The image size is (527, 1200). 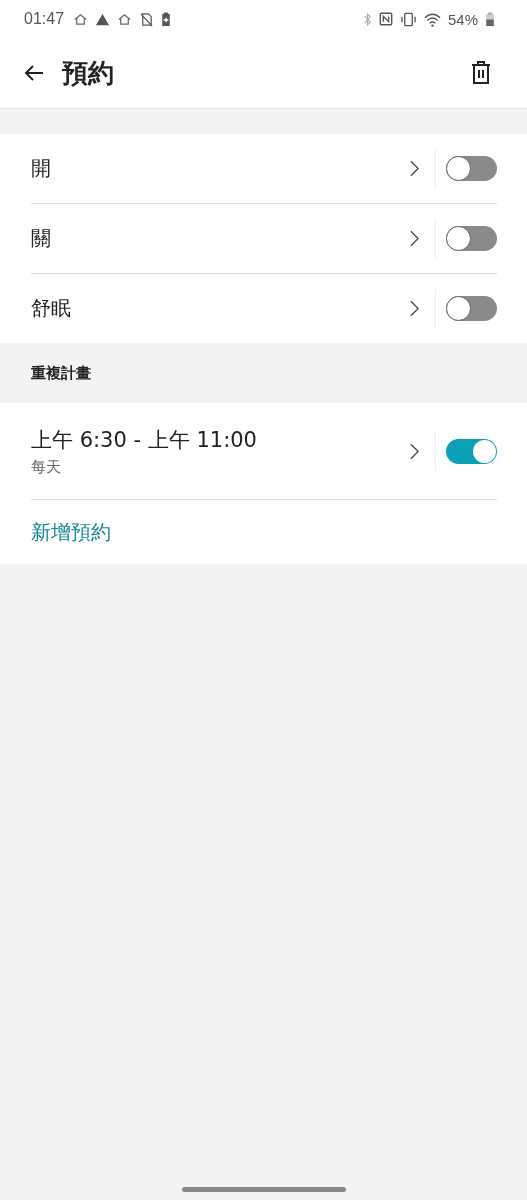 What do you see at coordinates (481, 73) in the screenshot?
I see `trash-icon` at bounding box center [481, 73].